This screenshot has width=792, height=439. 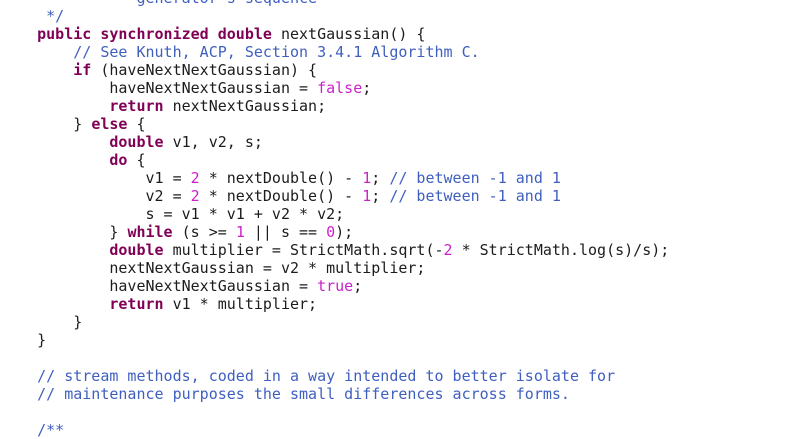 I want to click on code-line: do {, so click(x=396, y=160).